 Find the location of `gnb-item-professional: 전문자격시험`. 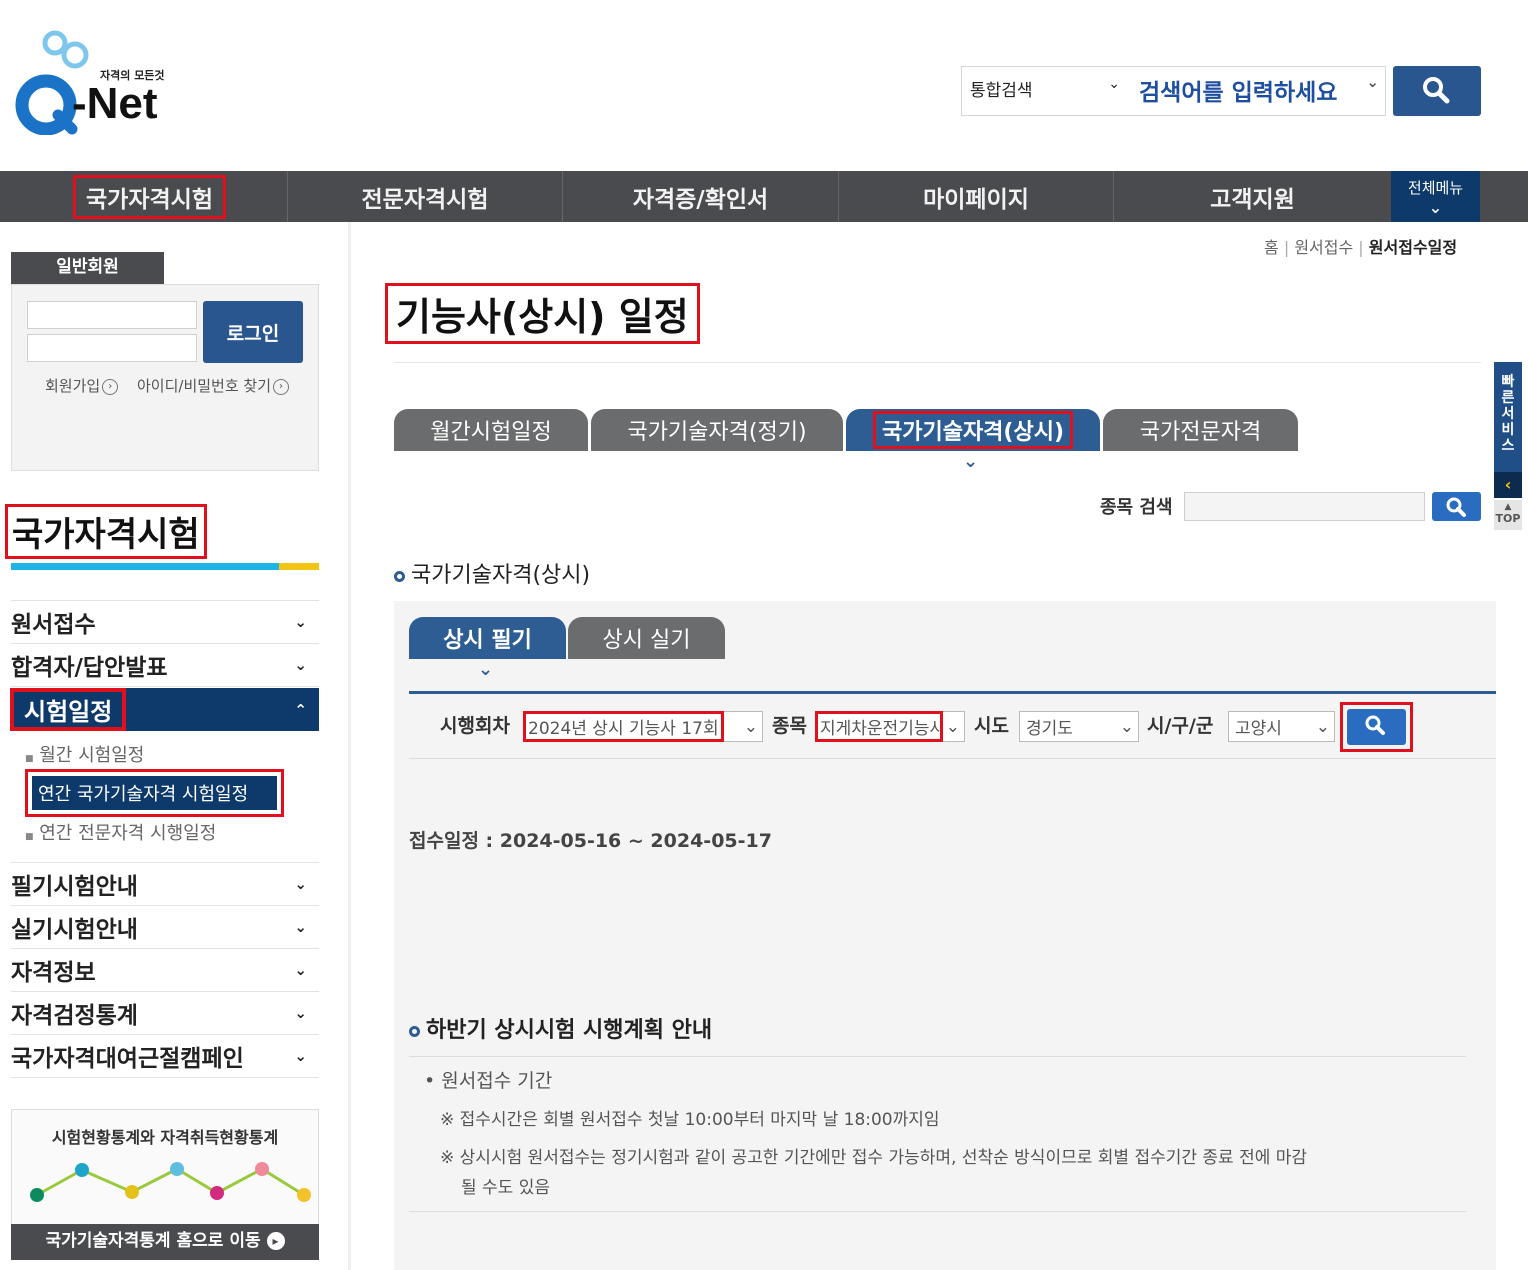

gnb-item-professional: 전문자격시험 is located at coordinates (425, 196).